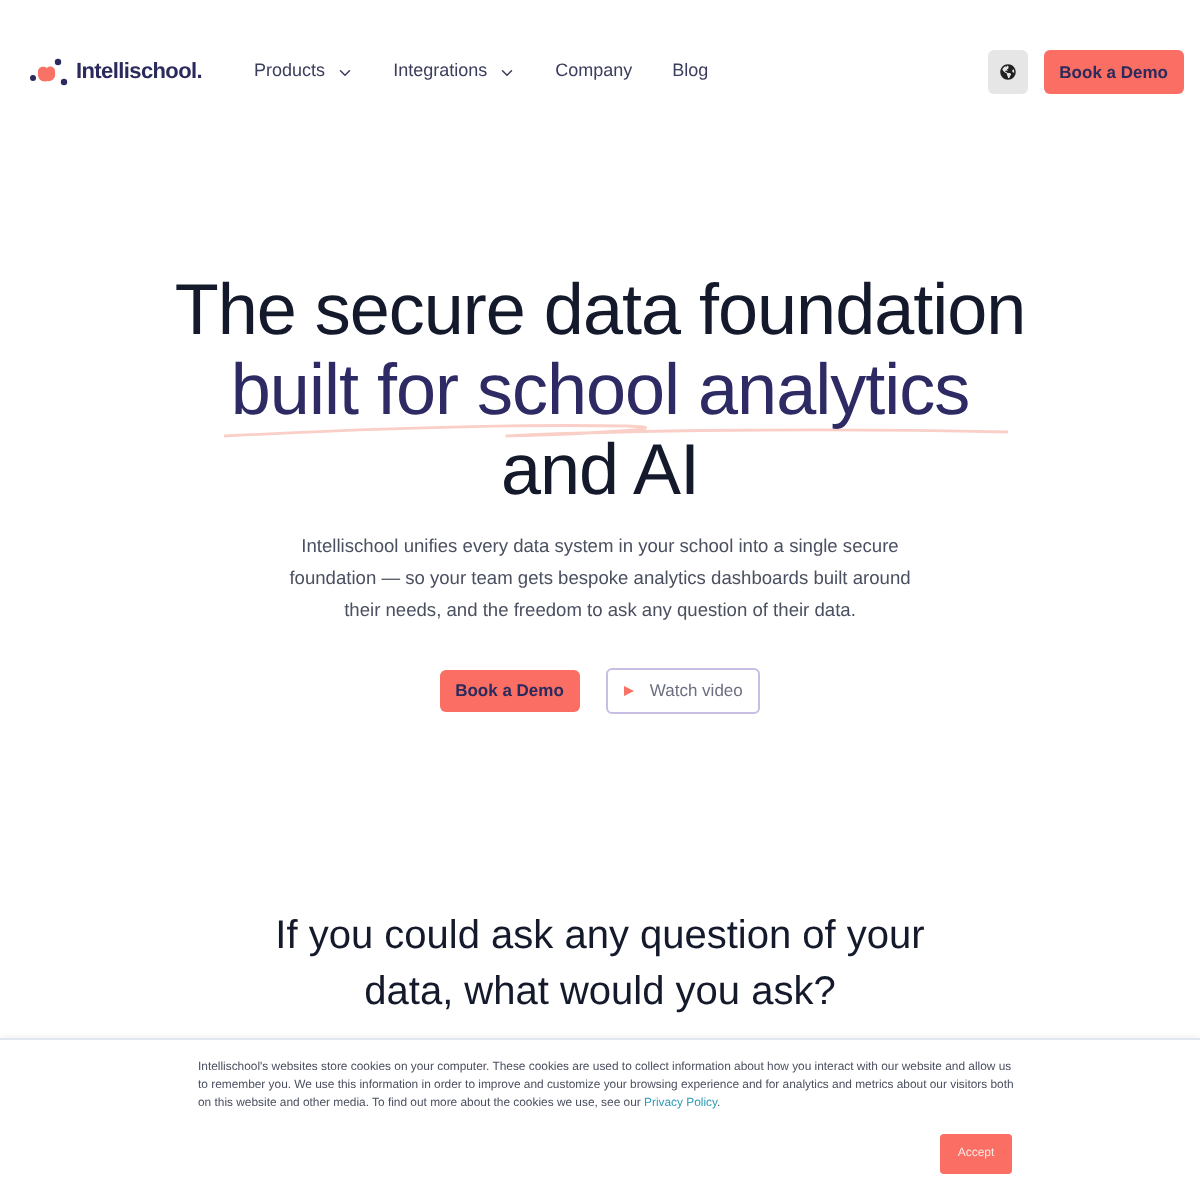 This screenshot has height=1200, width=1200. Describe the element at coordinates (600, 389) in the screenshot. I see `hero-heading-line: built for school analytics` at that location.